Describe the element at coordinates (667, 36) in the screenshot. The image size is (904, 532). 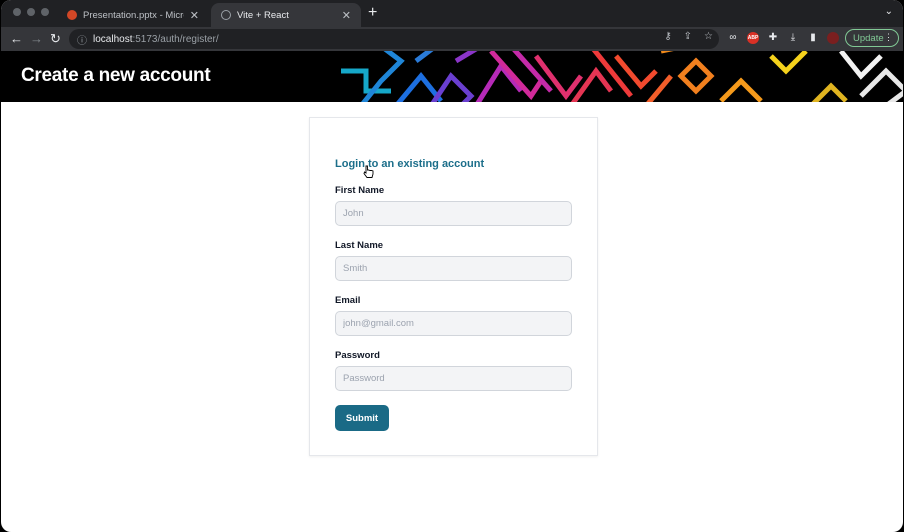
I see `key-icon: ⚷` at that location.